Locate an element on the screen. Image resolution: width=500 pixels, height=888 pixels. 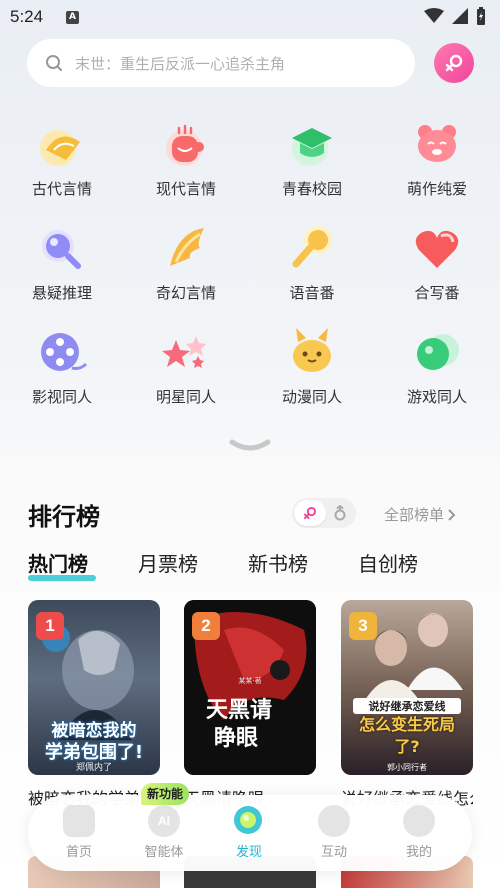
all-lists-link: 全部榜单 is located at coordinates (420, 514).